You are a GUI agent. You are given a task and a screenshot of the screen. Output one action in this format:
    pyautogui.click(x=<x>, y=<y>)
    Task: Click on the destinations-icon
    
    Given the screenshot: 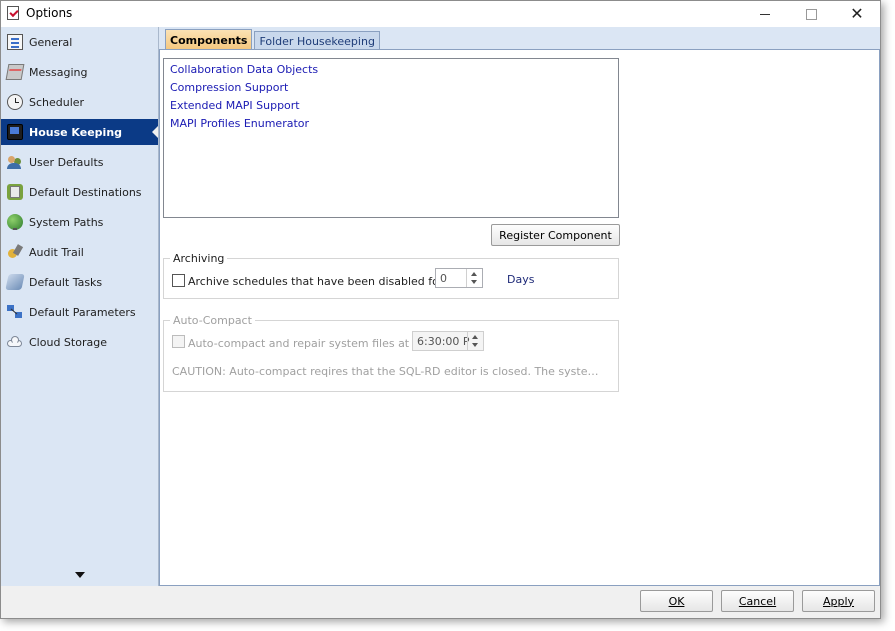 What is the action you would take?
    pyautogui.click(x=15, y=192)
    